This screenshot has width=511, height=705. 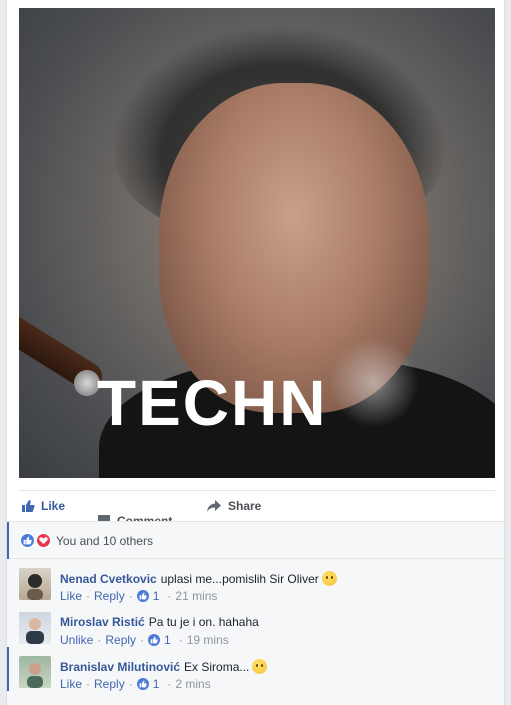 What do you see at coordinates (255, 540) in the screenshot?
I see `reactions-summary: You and 10 others` at bounding box center [255, 540].